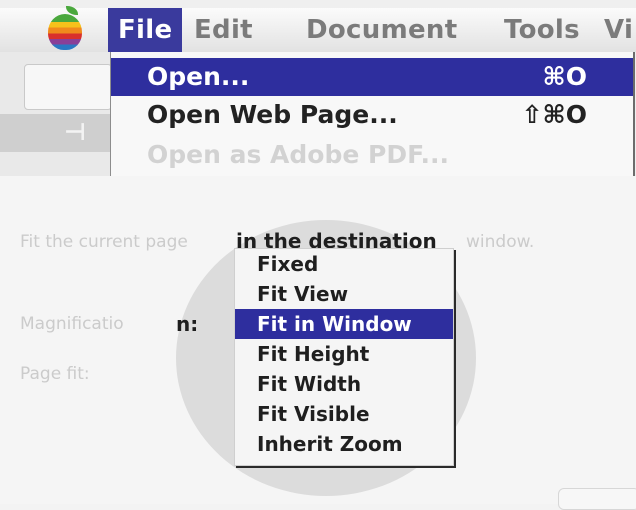 The image size is (636, 510). What do you see at coordinates (104, 242) in the screenshot?
I see `hint-text-faded: Fit the current page` at bounding box center [104, 242].